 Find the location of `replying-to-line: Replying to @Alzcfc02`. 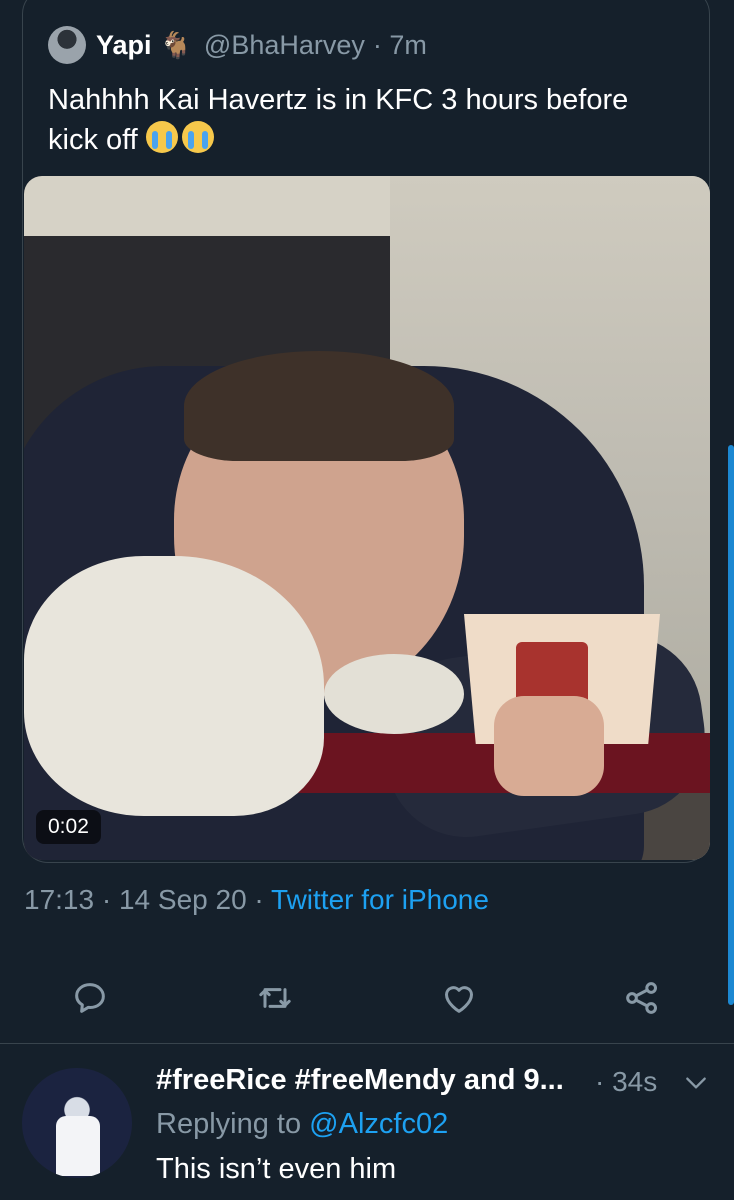

replying-to-line: Replying to @Alzcfc02 is located at coordinates (302, 1124).